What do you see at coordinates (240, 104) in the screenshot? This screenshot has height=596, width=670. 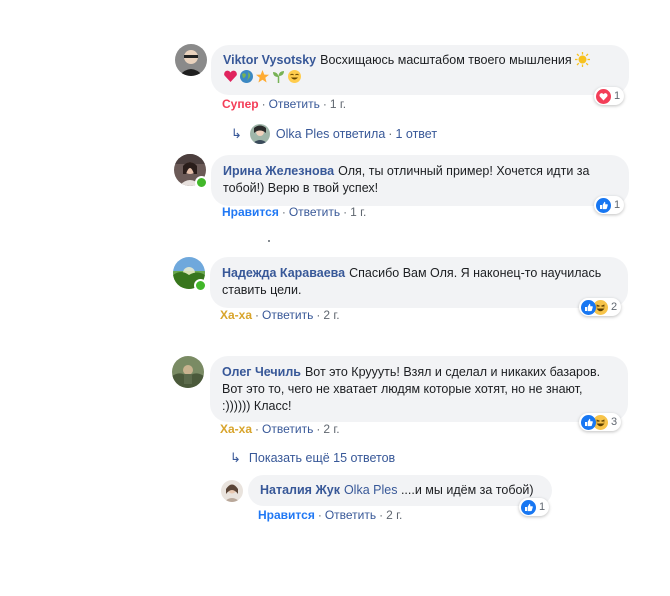 I see `reaction-label: Супер` at bounding box center [240, 104].